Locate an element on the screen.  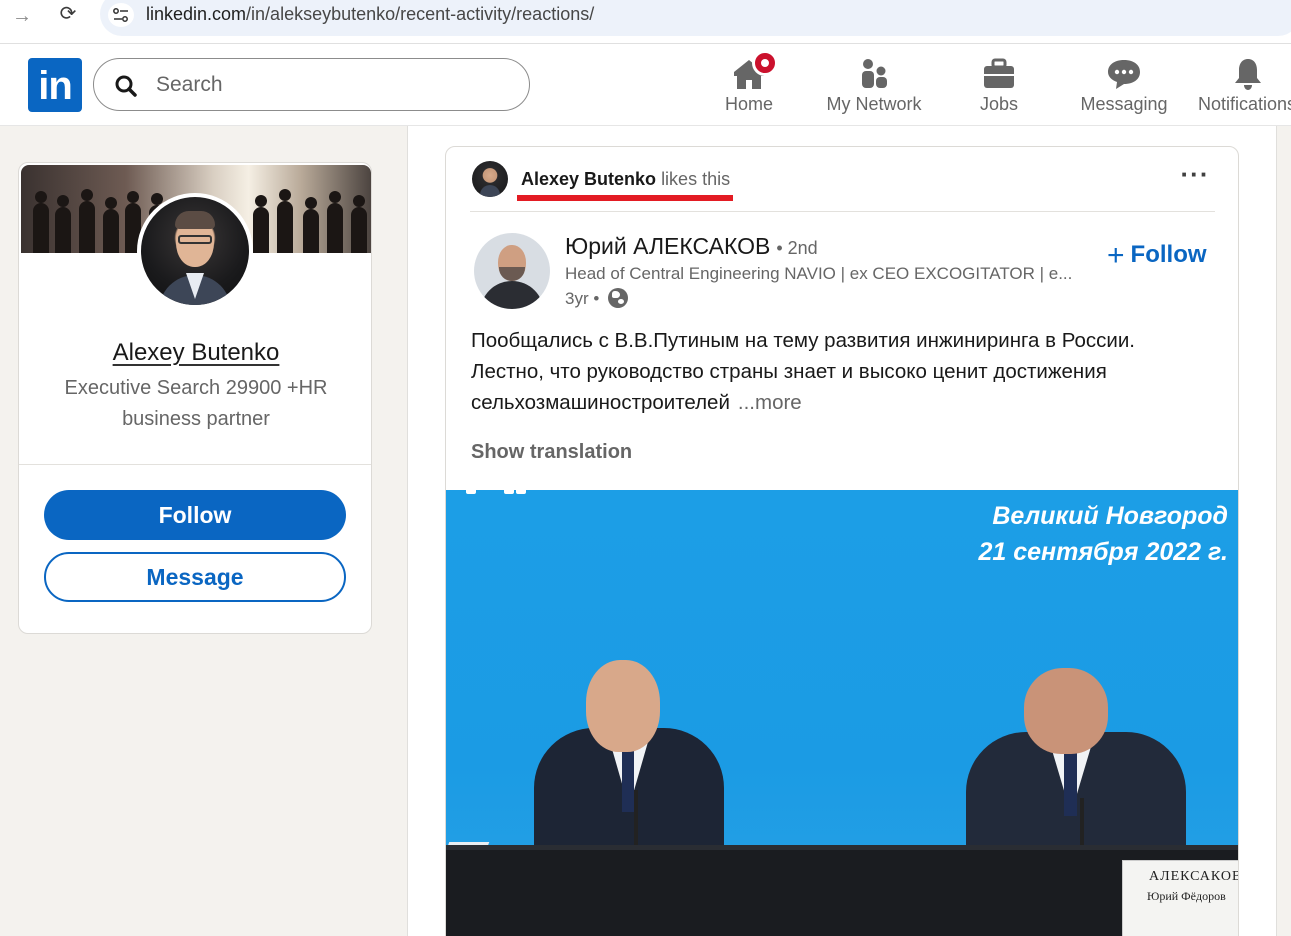
network-icon is located at coordinates (874, 73).